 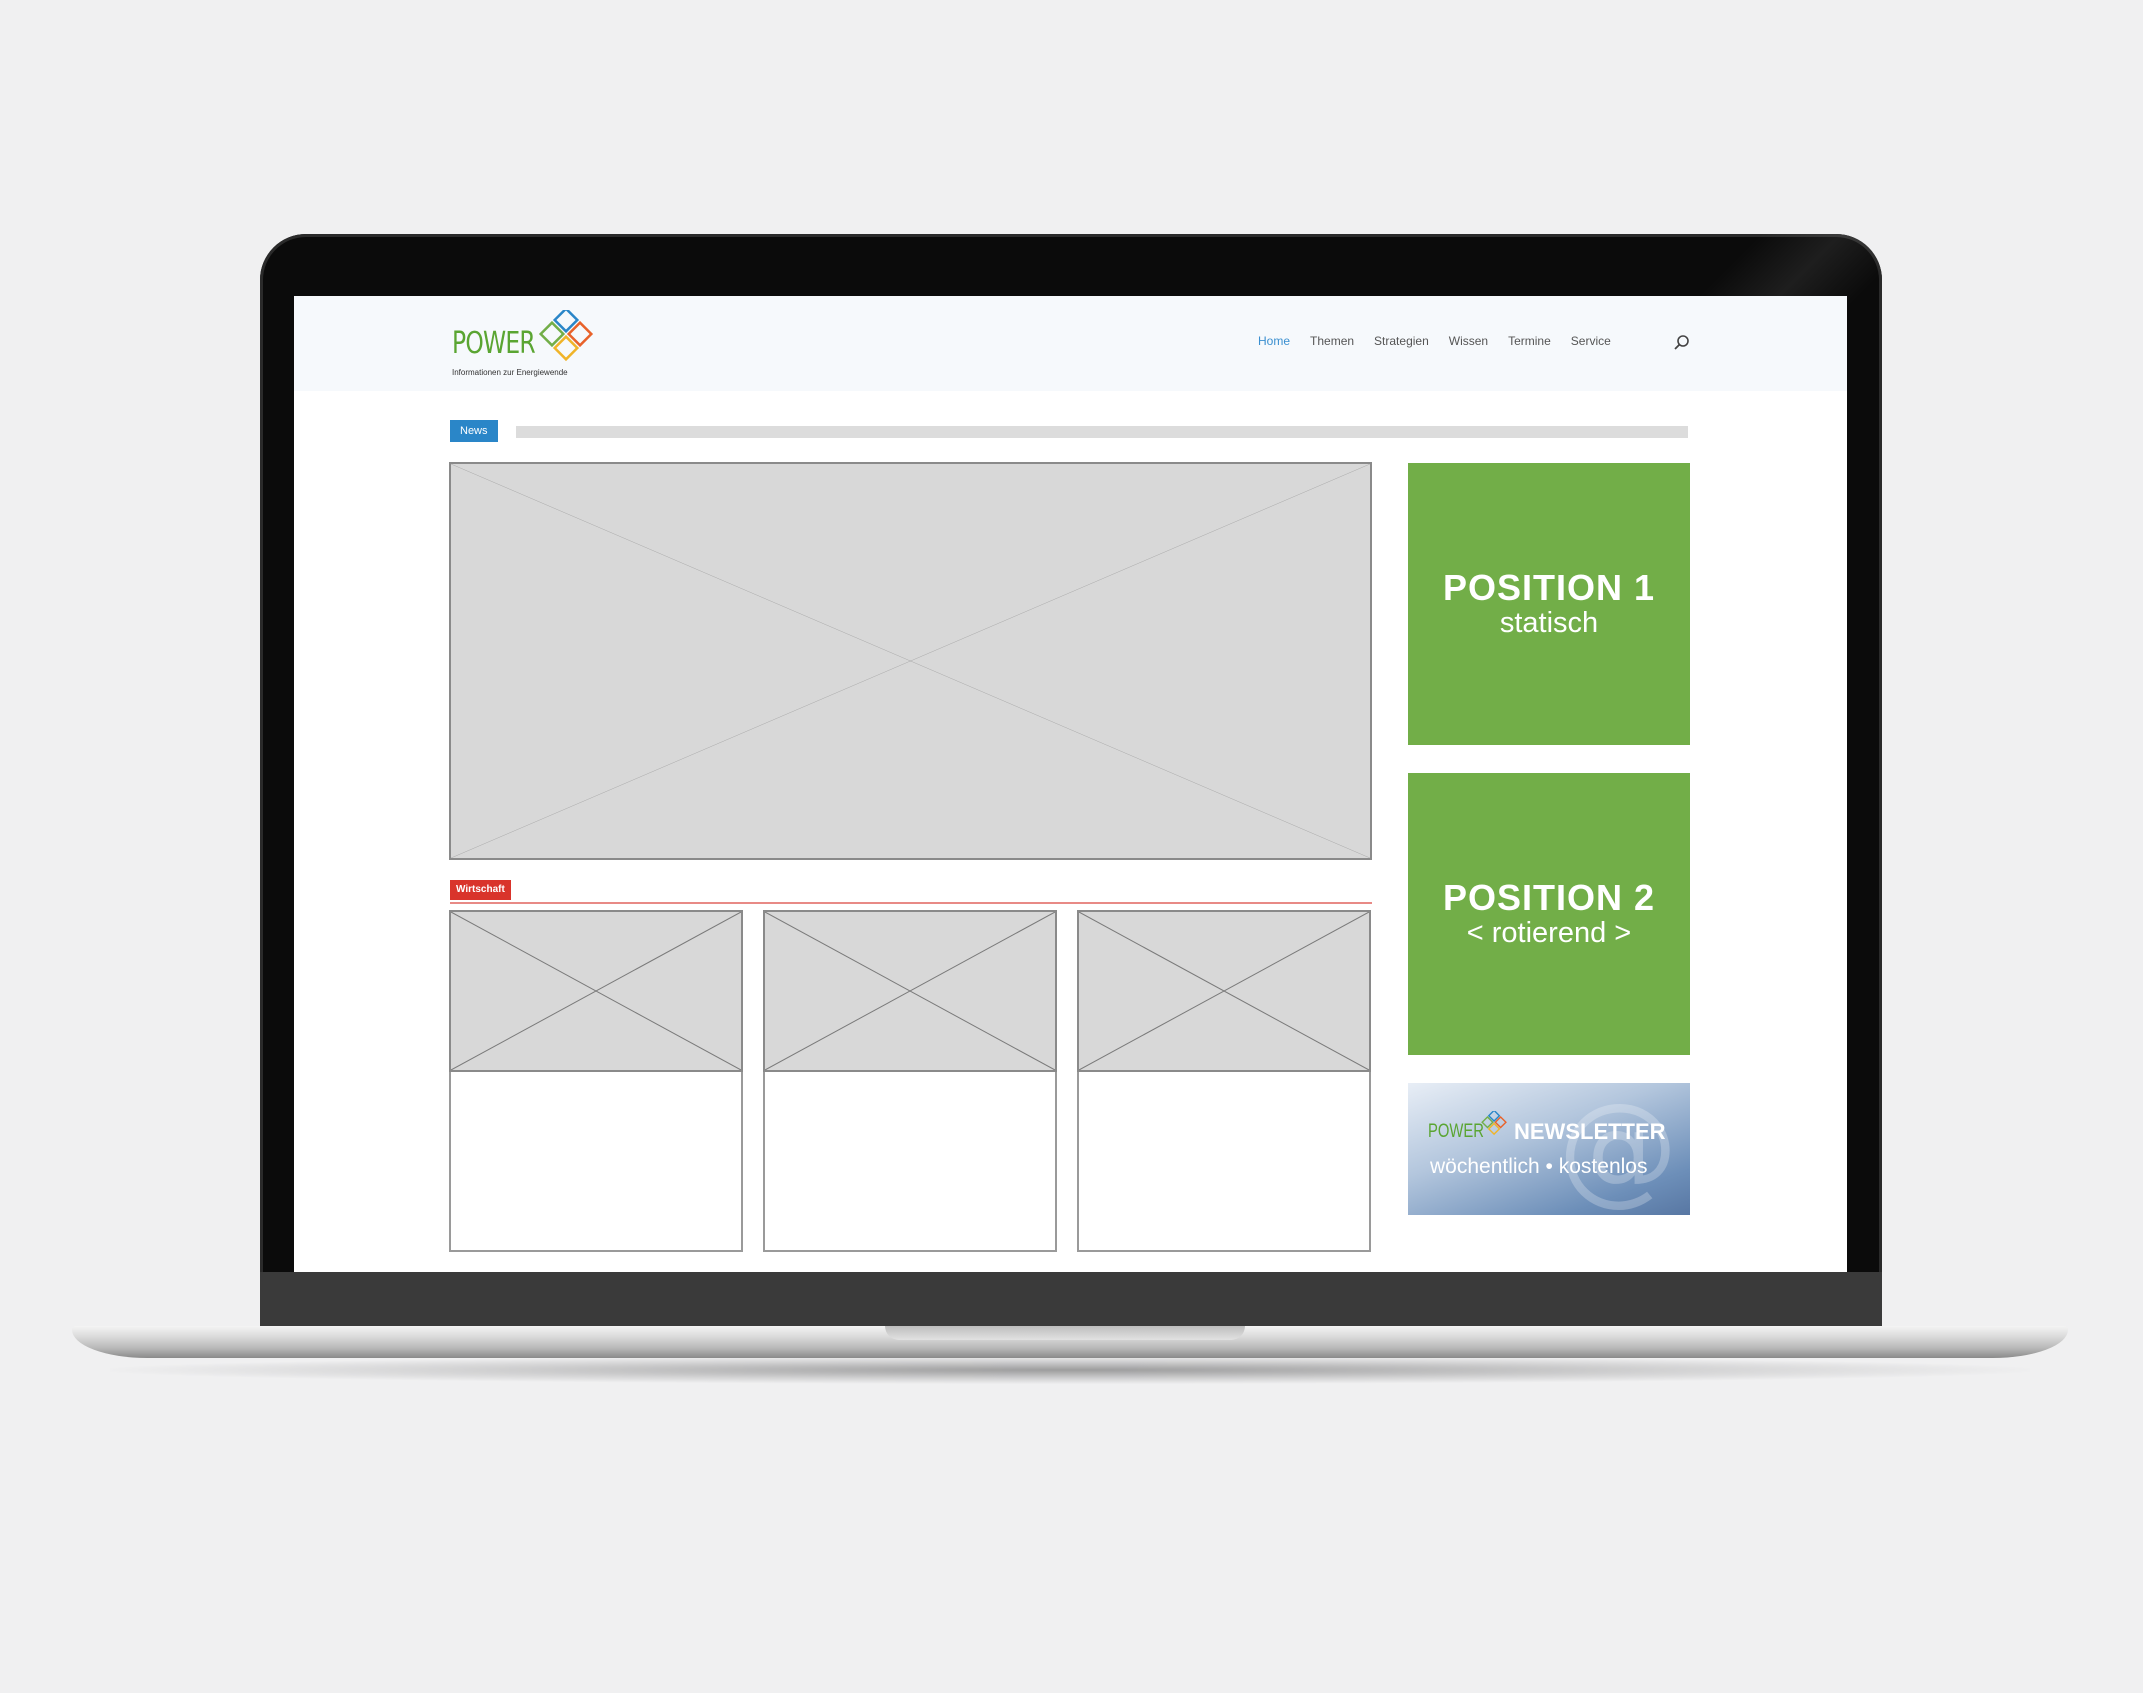 I want to click on ad-title: POSITION 1, so click(x=1549, y=587).